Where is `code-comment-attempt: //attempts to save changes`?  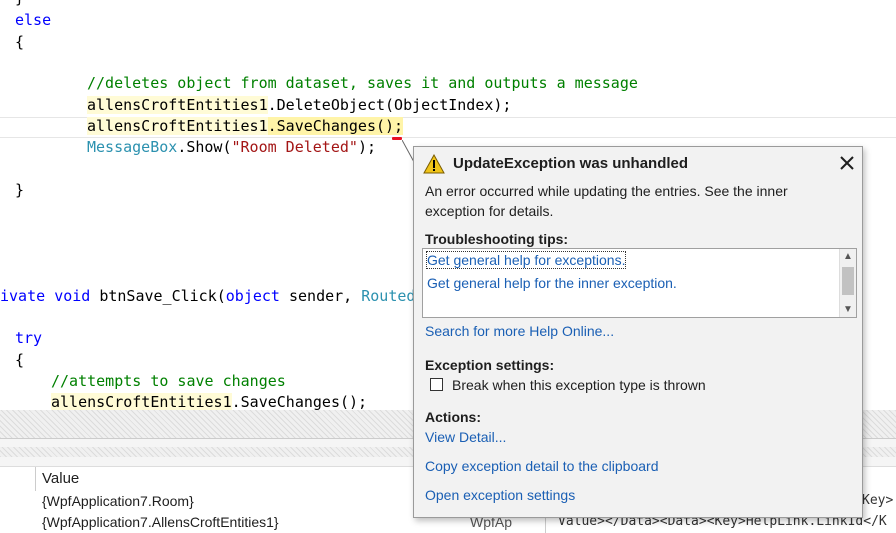
code-comment-attempt: //attempts to save changes is located at coordinates (168, 381).